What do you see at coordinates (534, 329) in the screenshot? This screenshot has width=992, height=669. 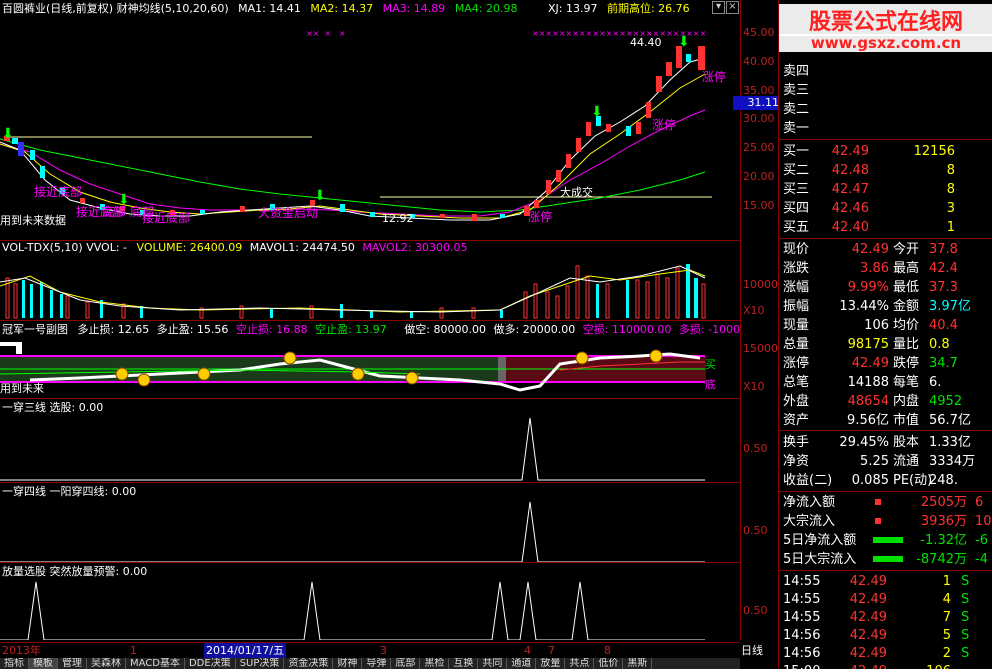 I see `long-position: 做多: 20000.00` at bounding box center [534, 329].